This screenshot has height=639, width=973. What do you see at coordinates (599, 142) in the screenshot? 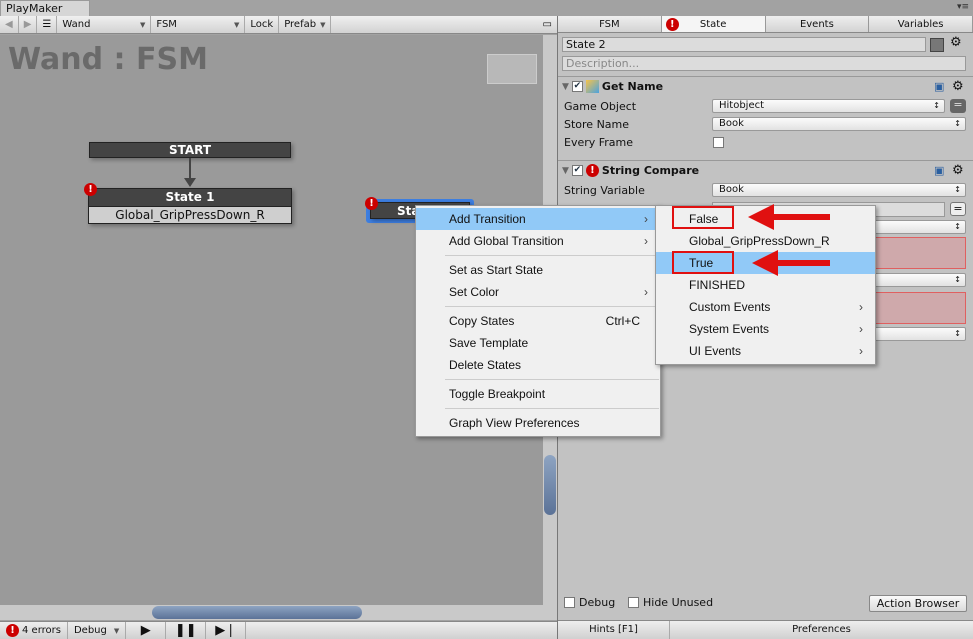
I see `field-label: Every Frame` at bounding box center [599, 142].